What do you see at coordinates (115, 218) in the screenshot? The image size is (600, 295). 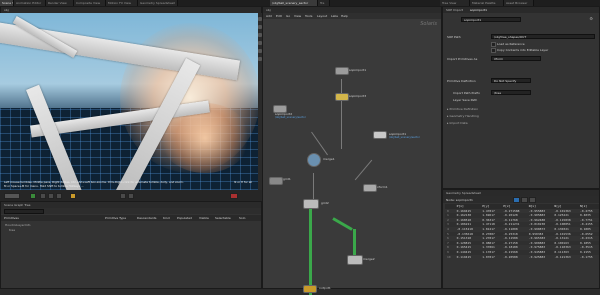 I see `col-primitive-type: Primitive Type` at bounding box center [115, 218].